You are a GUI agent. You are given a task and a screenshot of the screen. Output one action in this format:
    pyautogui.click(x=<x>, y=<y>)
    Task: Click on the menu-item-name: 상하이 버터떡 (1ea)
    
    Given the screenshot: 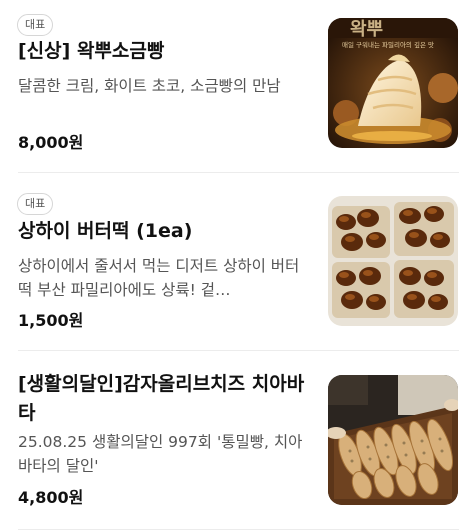 What is the action you would take?
    pyautogui.click(x=105, y=231)
    